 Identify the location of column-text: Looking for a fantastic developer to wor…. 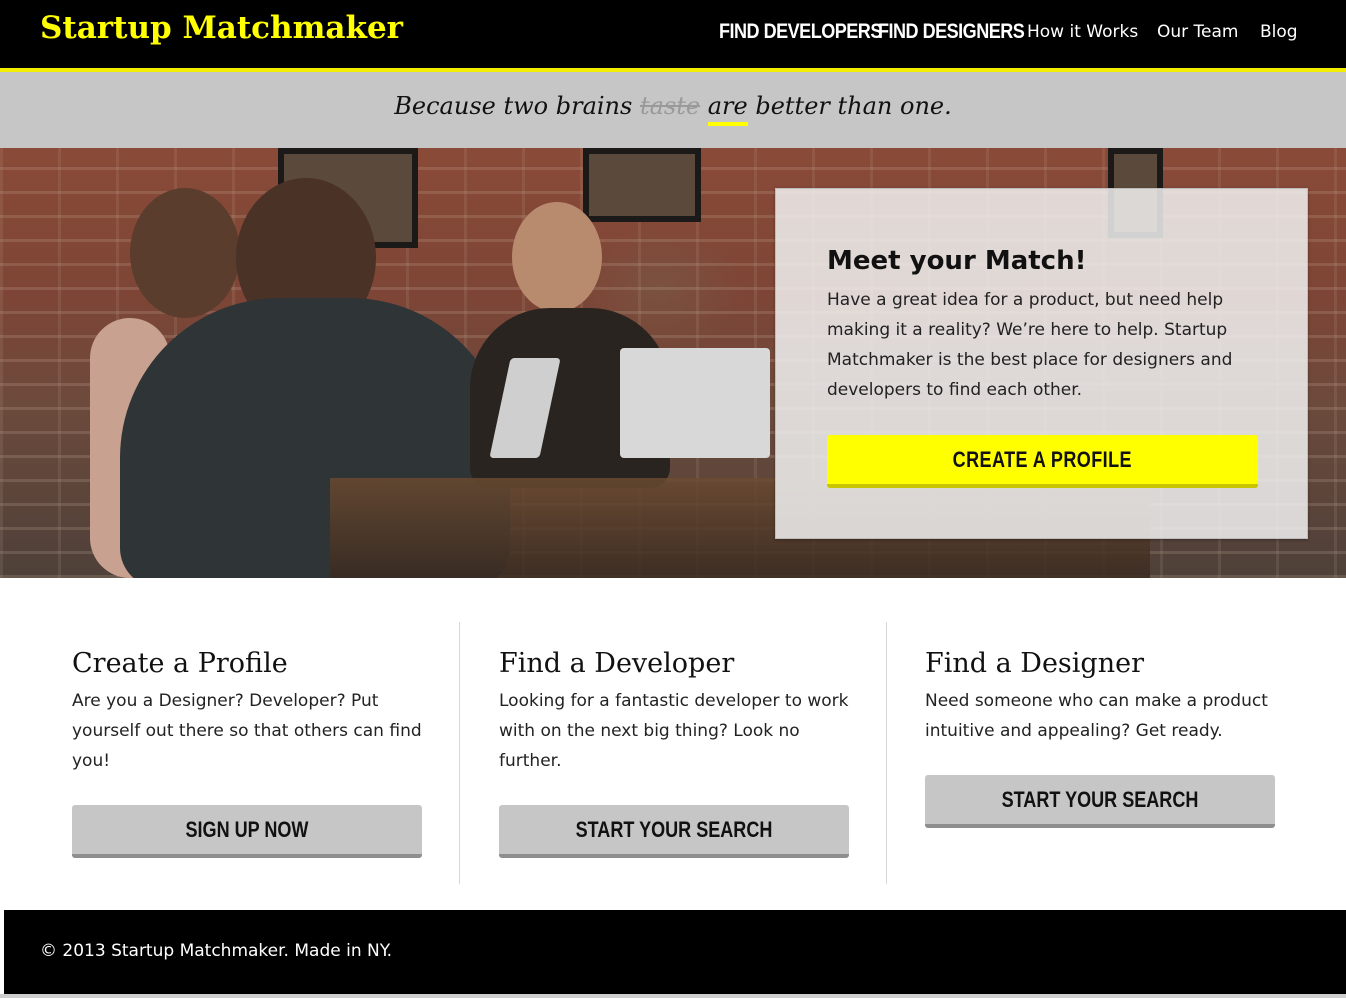
(674, 731).